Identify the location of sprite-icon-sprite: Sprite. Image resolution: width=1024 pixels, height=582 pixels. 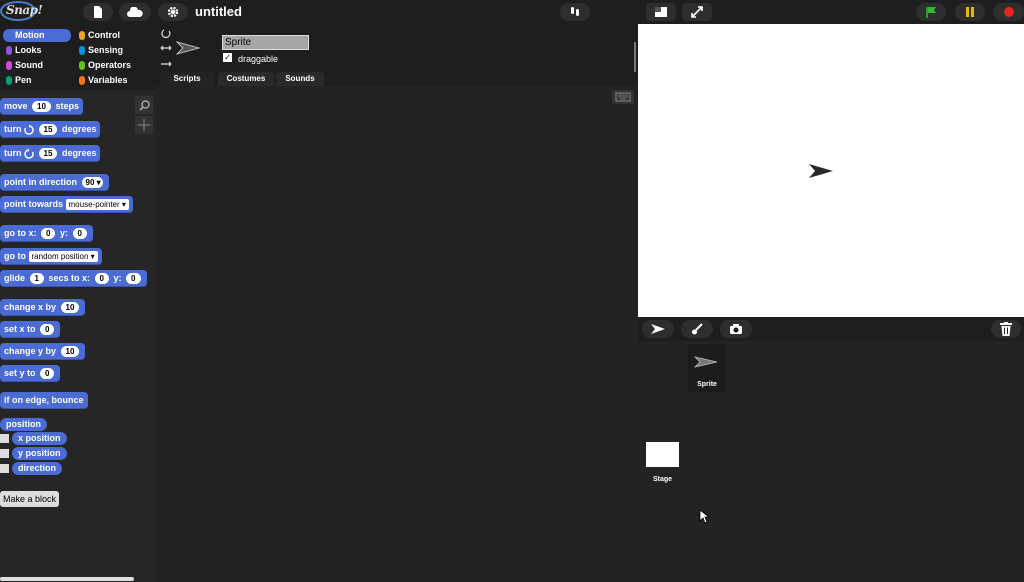
(707, 368).